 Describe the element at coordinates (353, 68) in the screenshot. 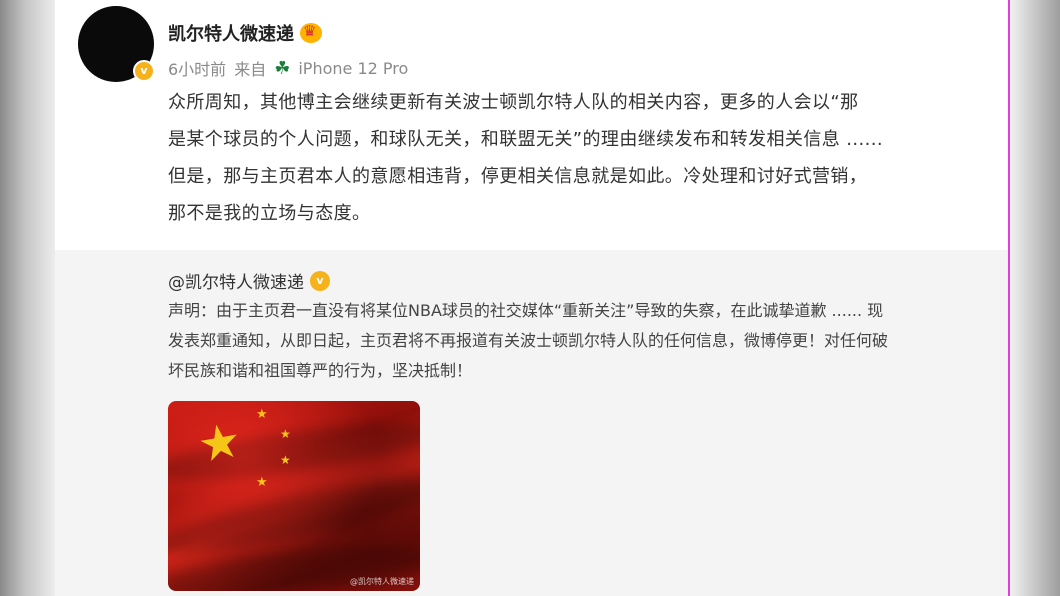

I see `post-device: iPhone 12 Pro` at that location.